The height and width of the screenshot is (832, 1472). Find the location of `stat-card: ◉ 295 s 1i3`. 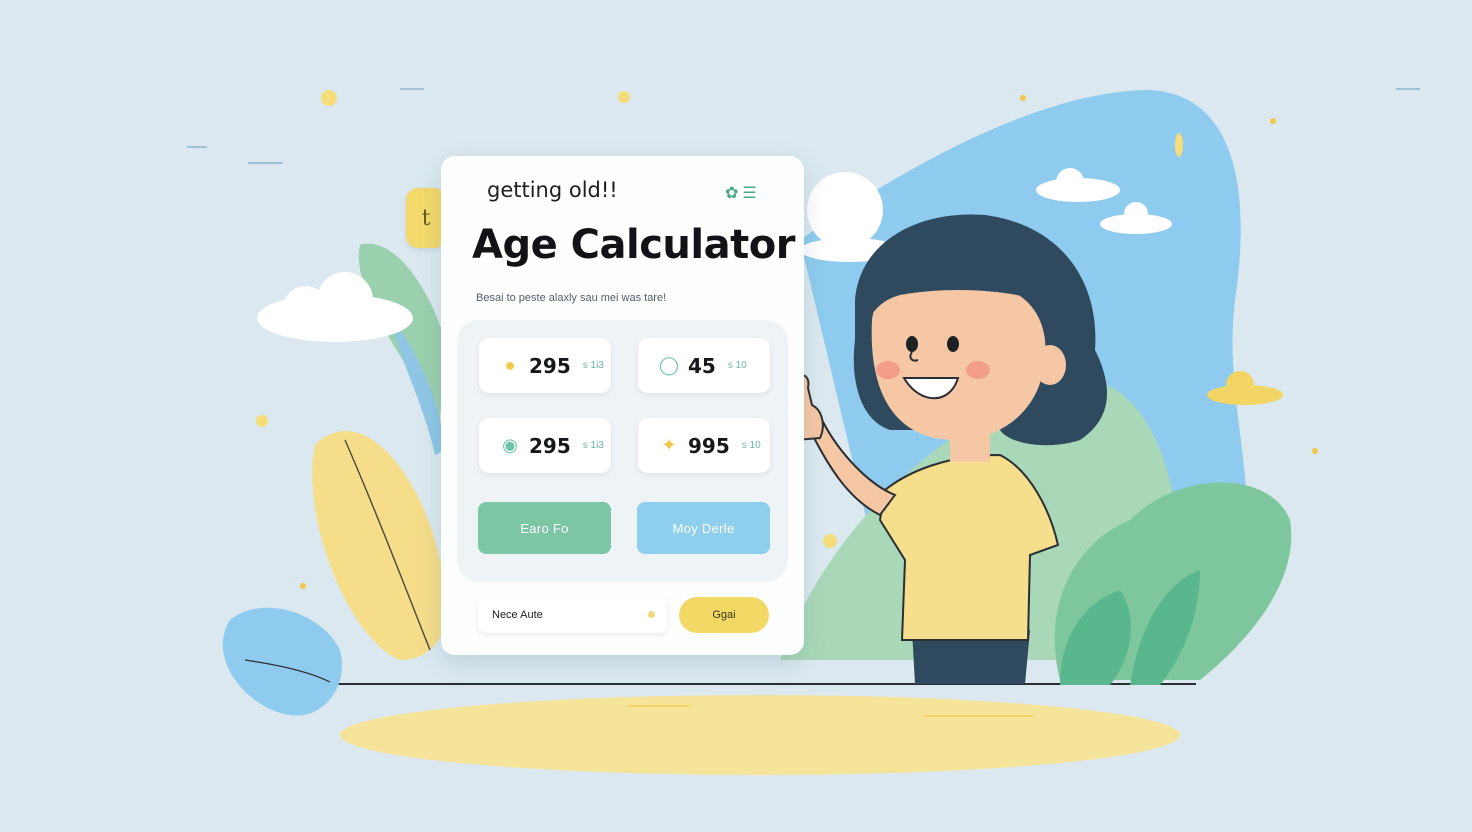

stat-card: ◉ 295 s 1i3 is located at coordinates (545, 445).